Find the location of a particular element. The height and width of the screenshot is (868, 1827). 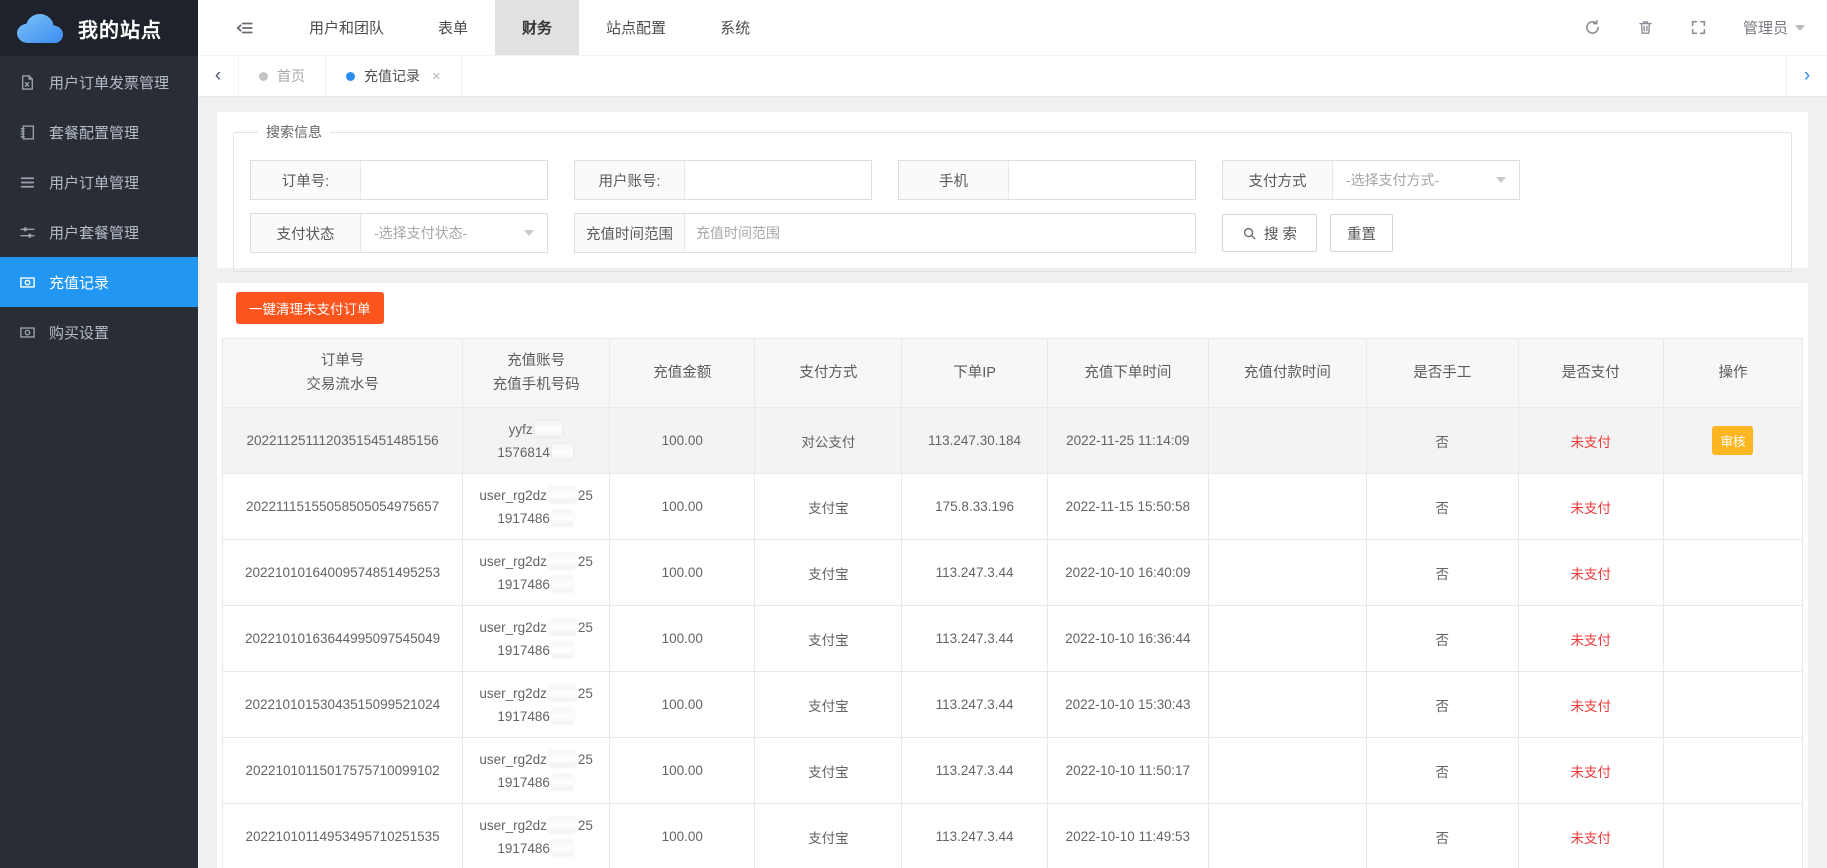

sidebar-item-label: 用户订单管理 is located at coordinates (94, 183).